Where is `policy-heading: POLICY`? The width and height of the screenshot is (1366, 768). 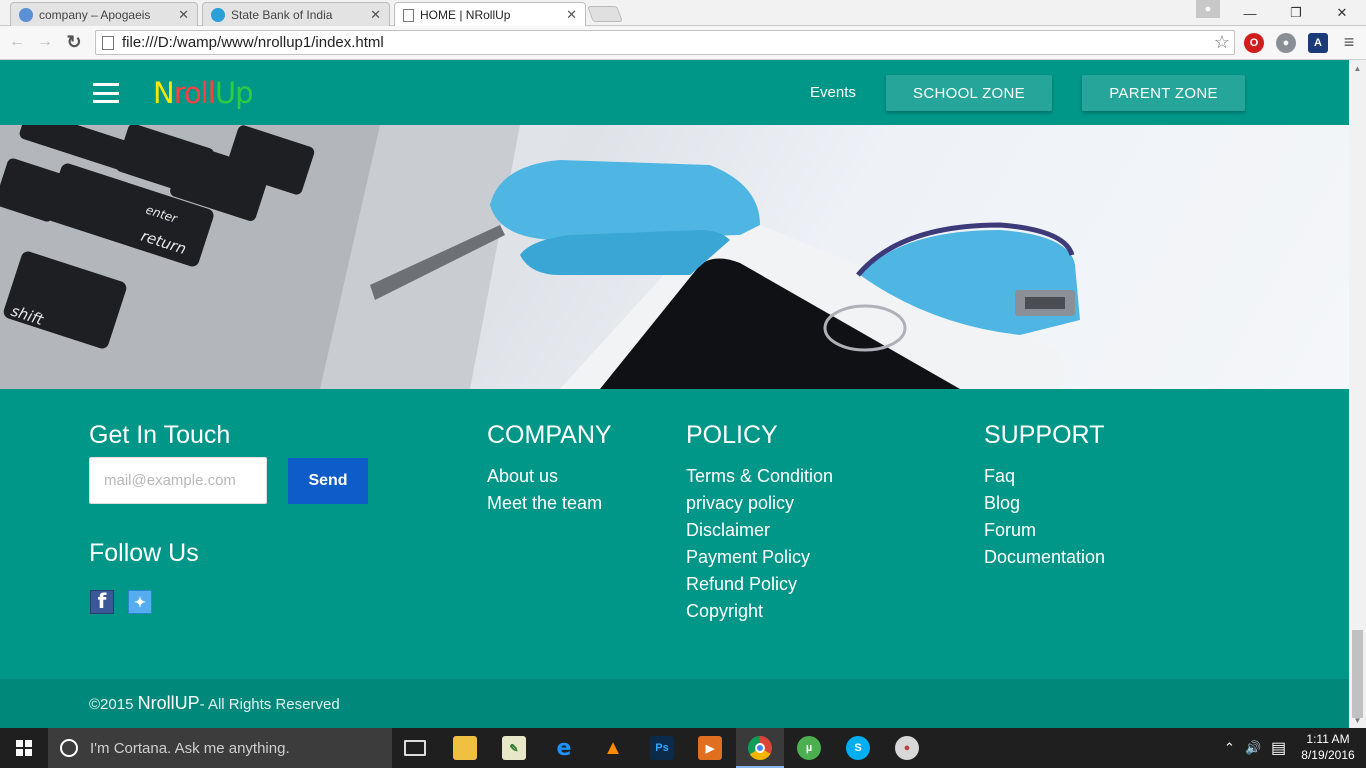 policy-heading: POLICY is located at coordinates (732, 435).